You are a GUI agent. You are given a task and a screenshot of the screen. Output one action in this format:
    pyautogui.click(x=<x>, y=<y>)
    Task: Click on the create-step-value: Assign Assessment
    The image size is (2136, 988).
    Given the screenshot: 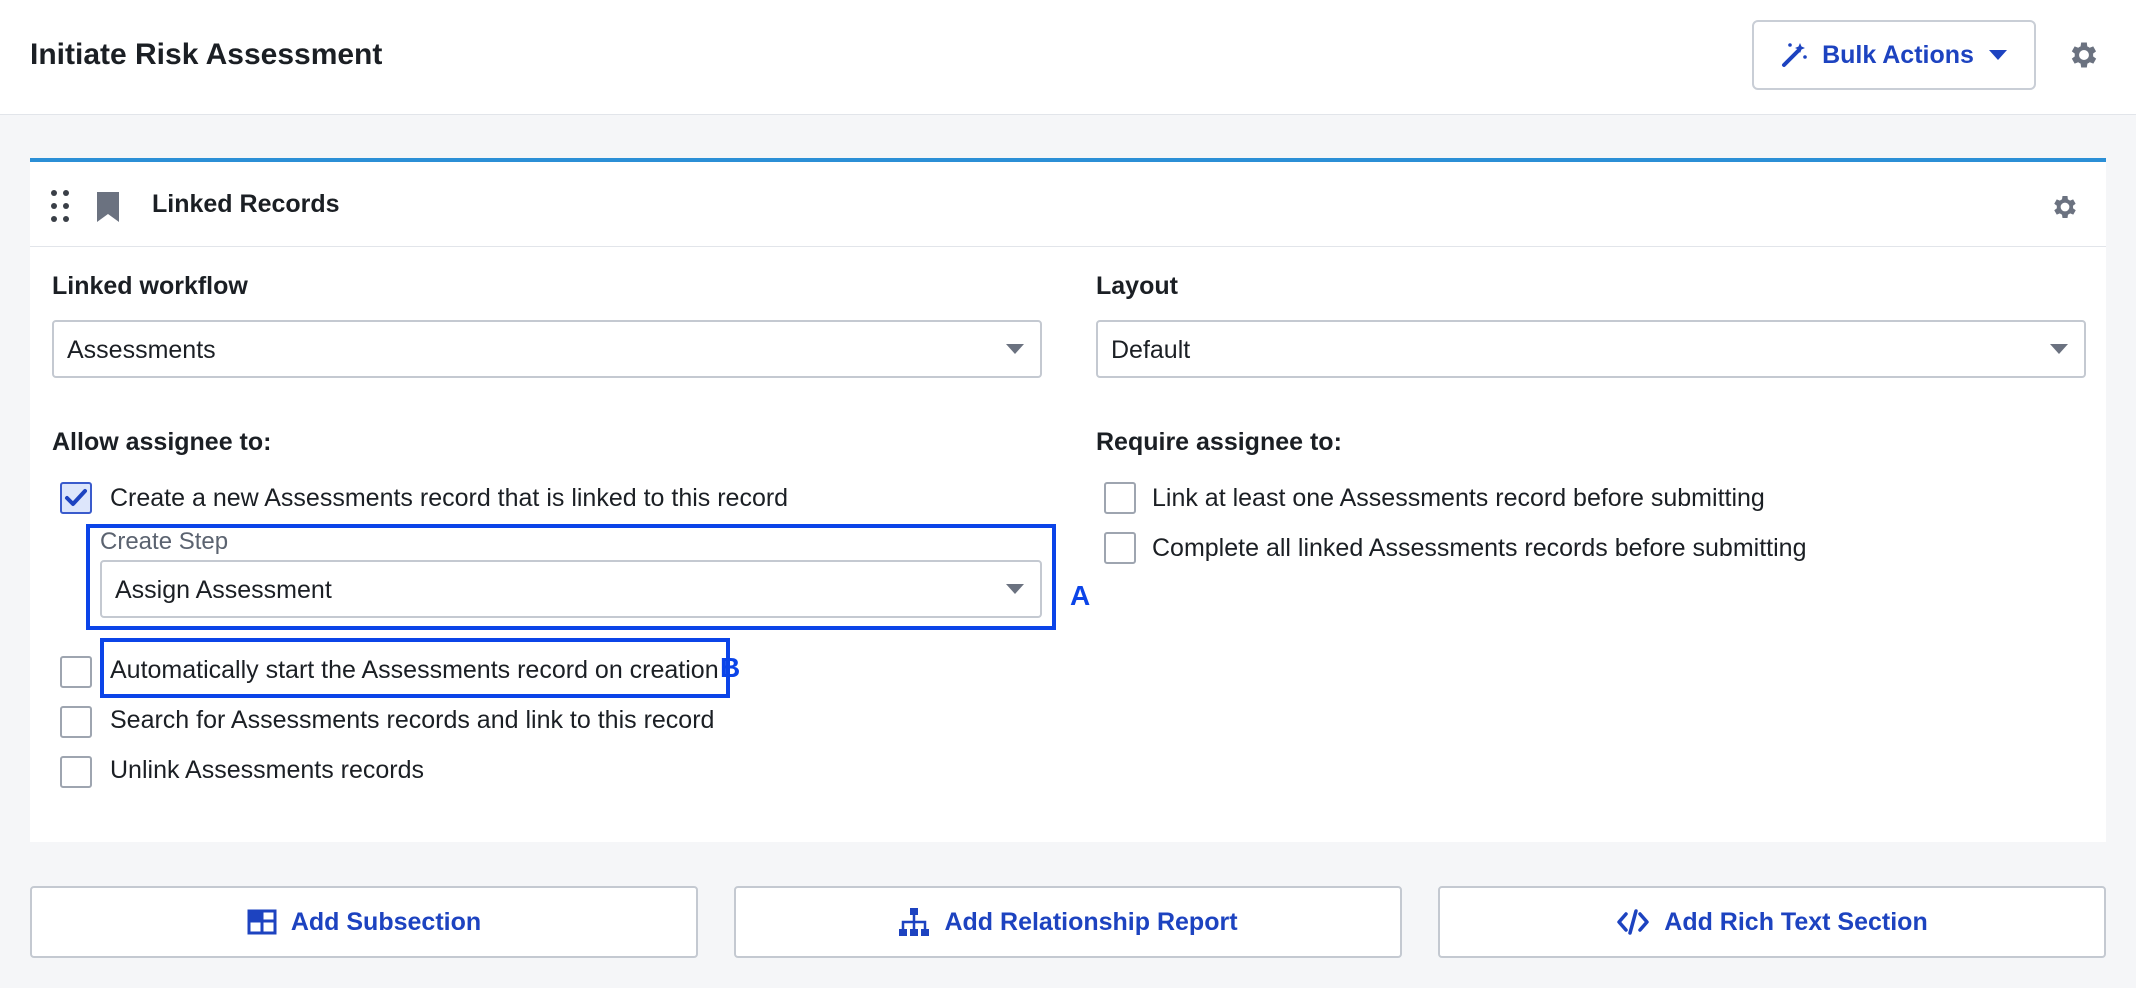 What is the action you would take?
    pyautogui.click(x=223, y=590)
    